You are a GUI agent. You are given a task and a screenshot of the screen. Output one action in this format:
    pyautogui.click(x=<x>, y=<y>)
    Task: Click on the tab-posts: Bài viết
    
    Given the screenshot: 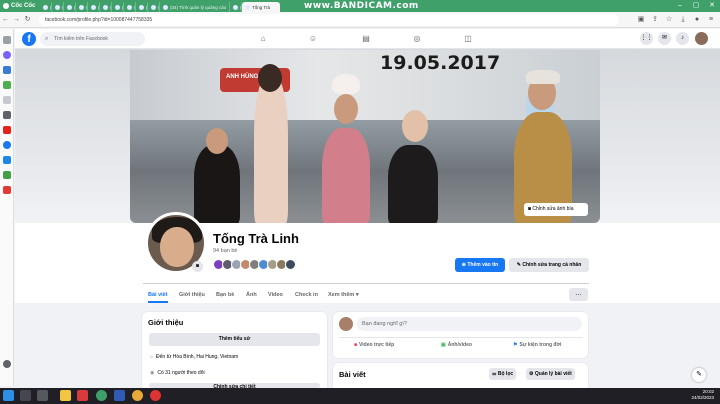 What is the action you would take?
    pyautogui.click(x=158, y=295)
    